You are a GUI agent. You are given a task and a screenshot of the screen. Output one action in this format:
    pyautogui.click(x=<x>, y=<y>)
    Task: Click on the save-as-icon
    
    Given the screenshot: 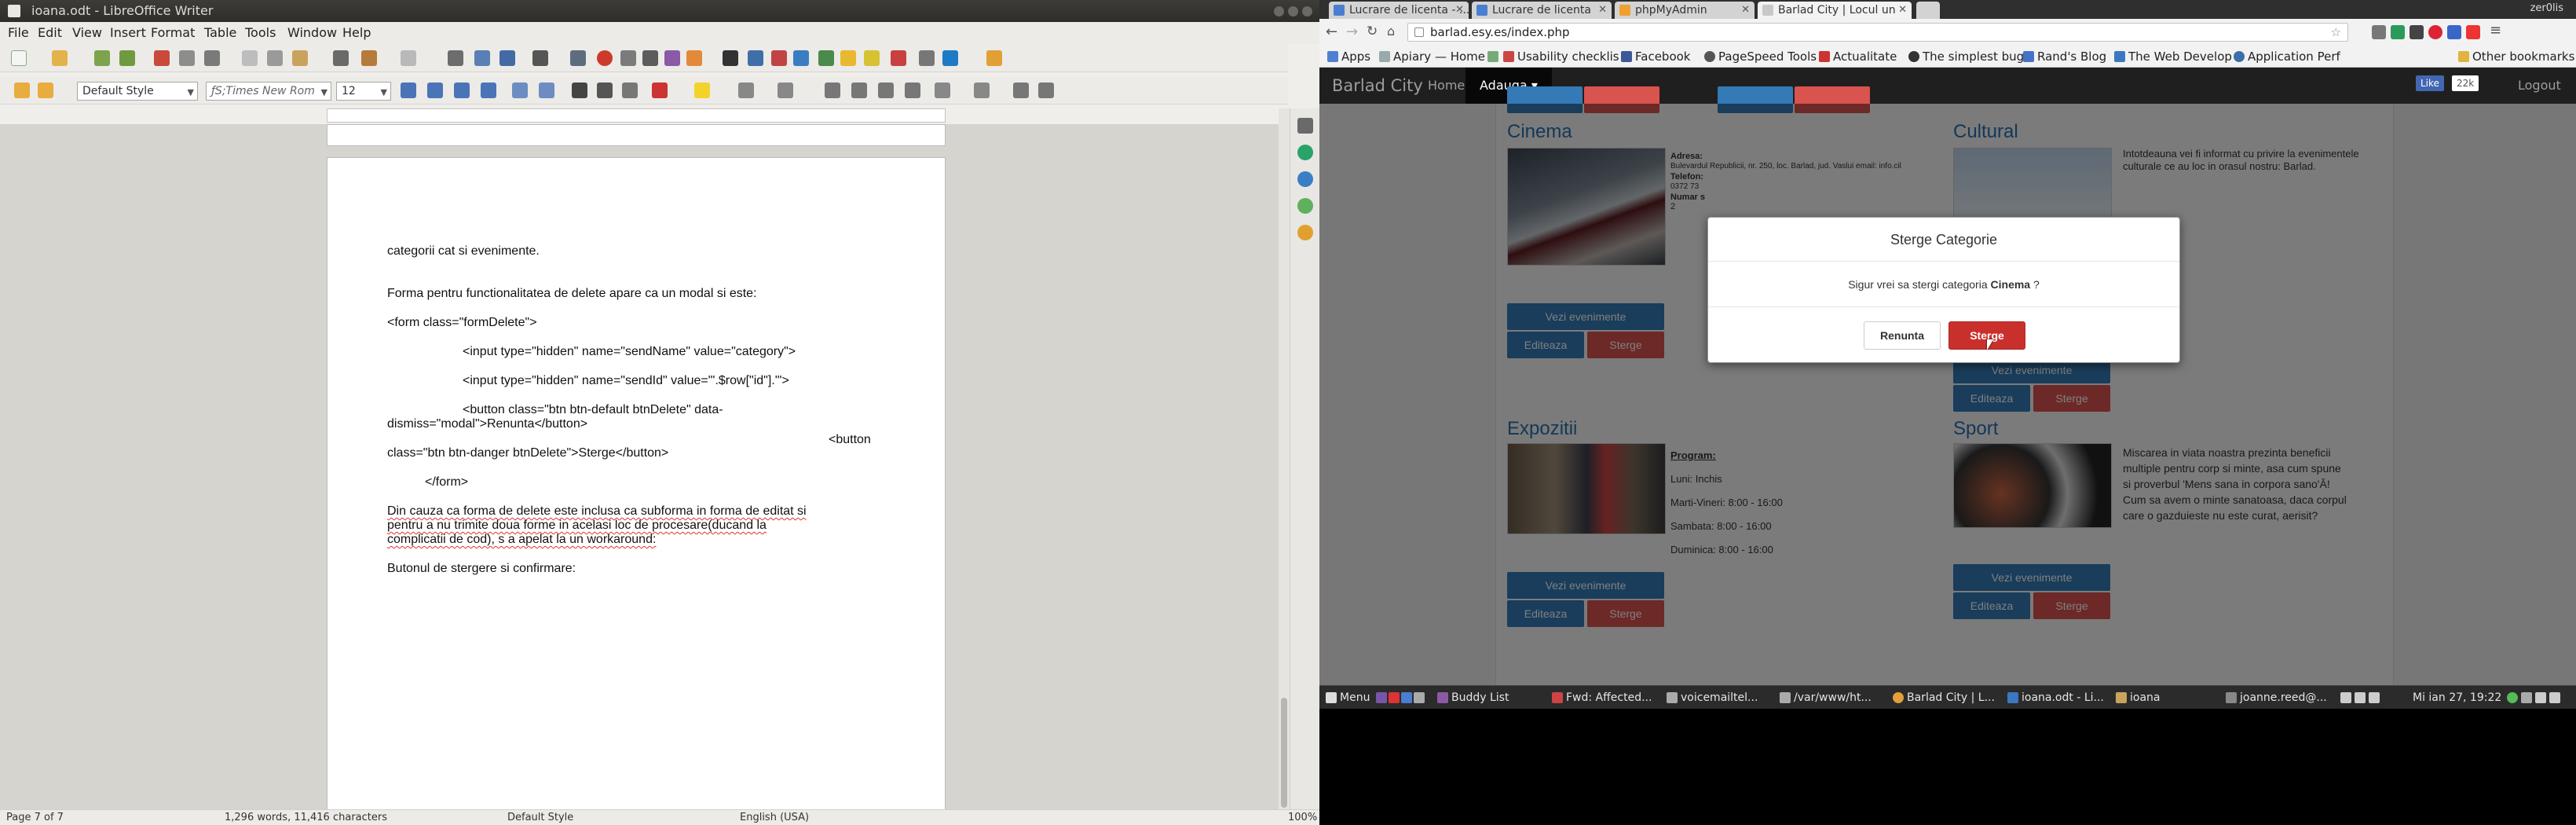 What is the action you would take?
    pyautogui.click(x=127, y=58)
    